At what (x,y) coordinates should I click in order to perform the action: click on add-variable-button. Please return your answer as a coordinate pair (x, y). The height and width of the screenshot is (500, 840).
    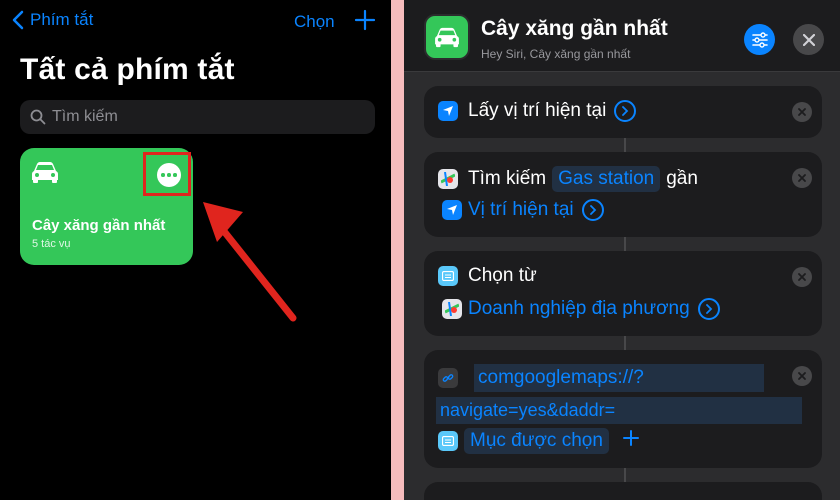
    Looking at the image, I should click on (630, 441).